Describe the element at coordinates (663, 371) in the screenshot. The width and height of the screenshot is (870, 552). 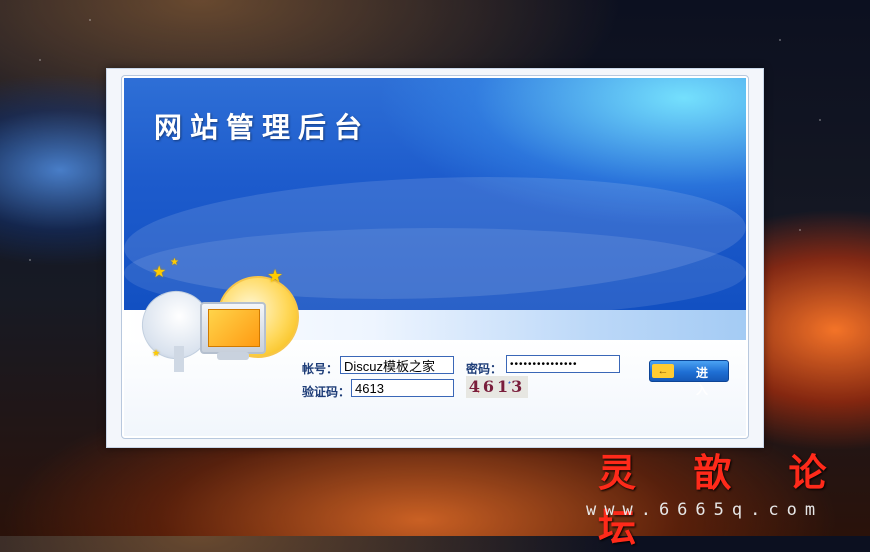
I see `key-arrow-icon: ←` at that location.